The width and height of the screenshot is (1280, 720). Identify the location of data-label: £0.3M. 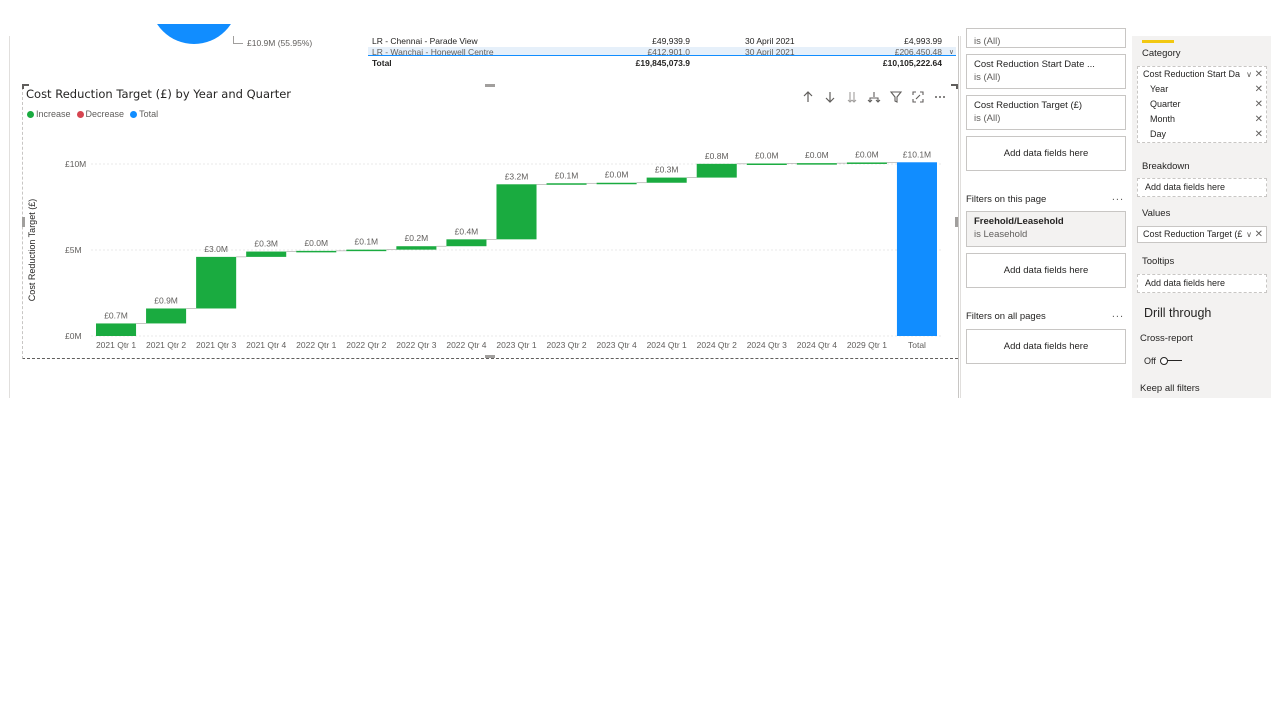
(667, 170).